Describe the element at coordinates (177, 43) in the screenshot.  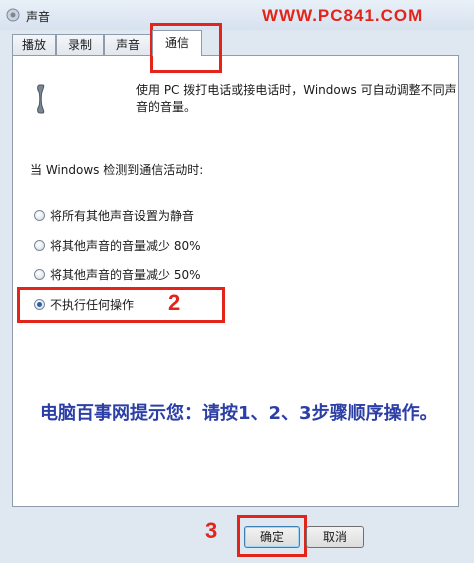
I see `tab-communications: 通信` at that location.